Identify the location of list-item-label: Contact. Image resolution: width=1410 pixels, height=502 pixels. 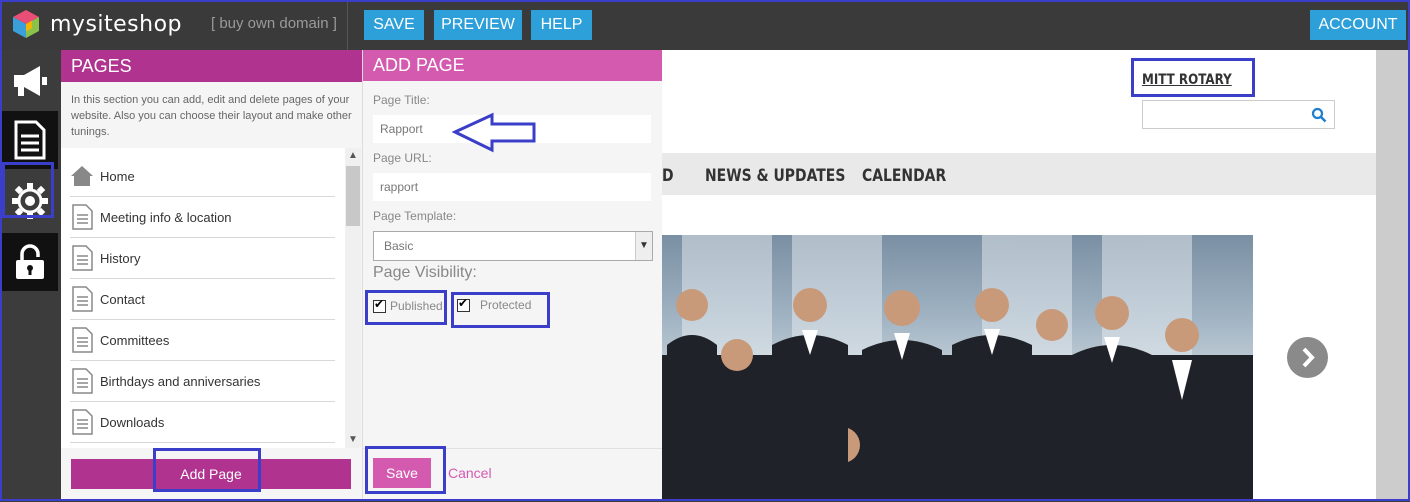
(122, 299).